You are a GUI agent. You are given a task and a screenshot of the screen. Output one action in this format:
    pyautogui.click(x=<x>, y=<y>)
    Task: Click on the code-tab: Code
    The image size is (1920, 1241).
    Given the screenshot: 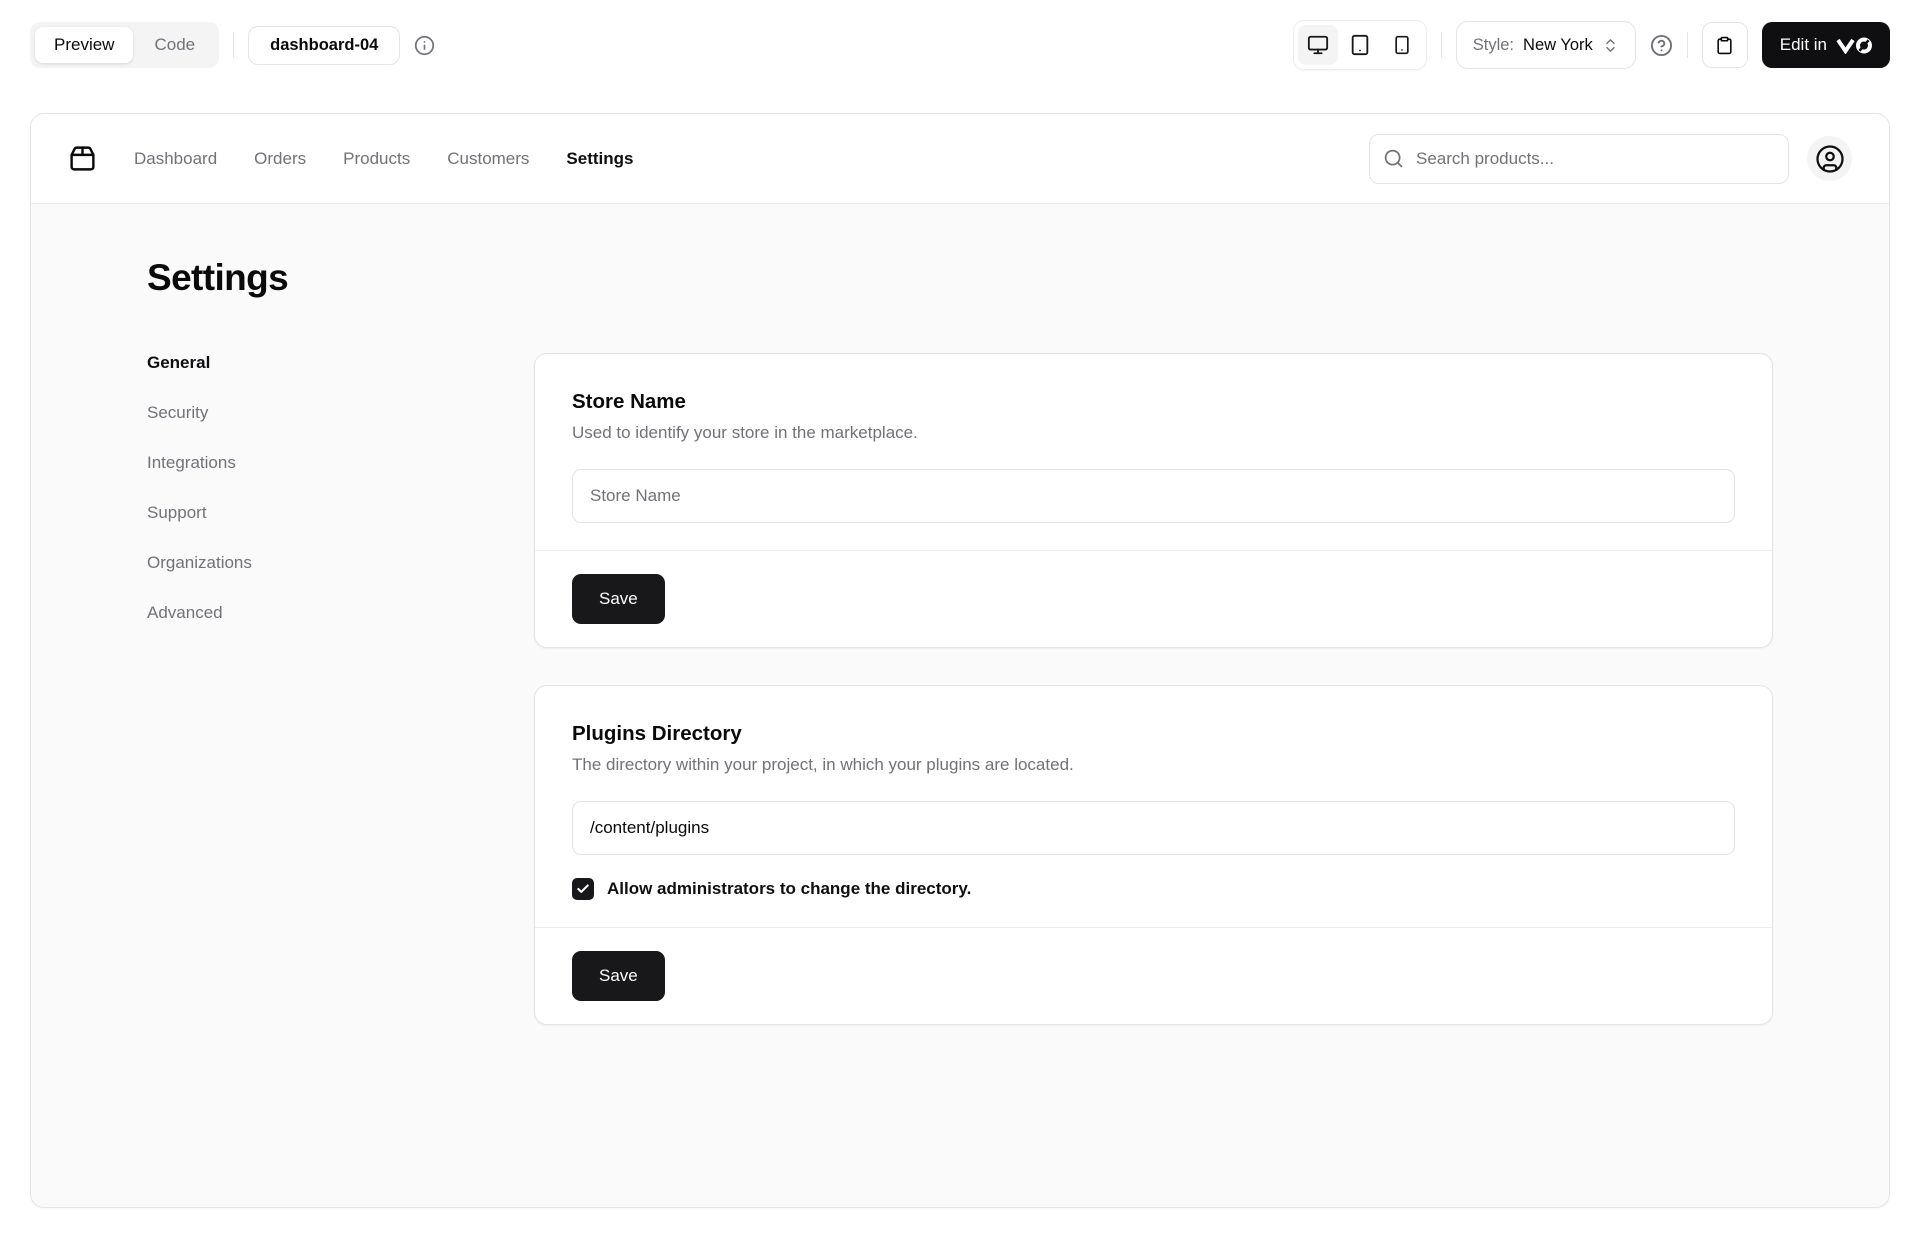 What is the action you would take?
    pyautogui.click(x=174, y=45)
    